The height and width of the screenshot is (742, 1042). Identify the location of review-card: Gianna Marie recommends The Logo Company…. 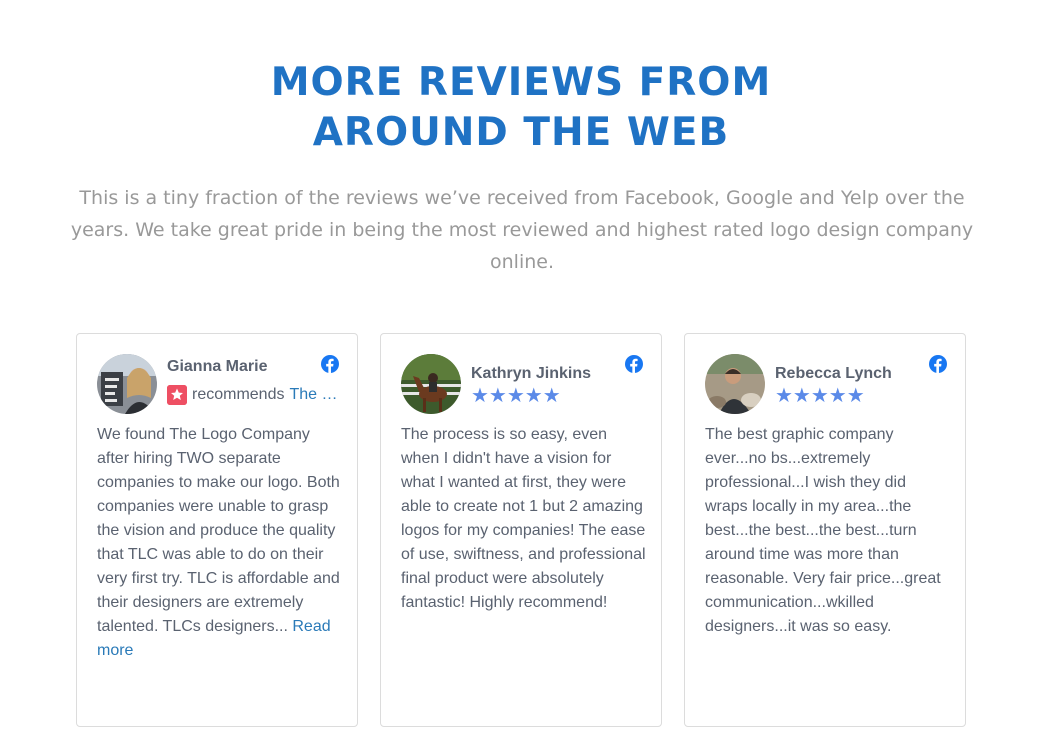
(217, 530).